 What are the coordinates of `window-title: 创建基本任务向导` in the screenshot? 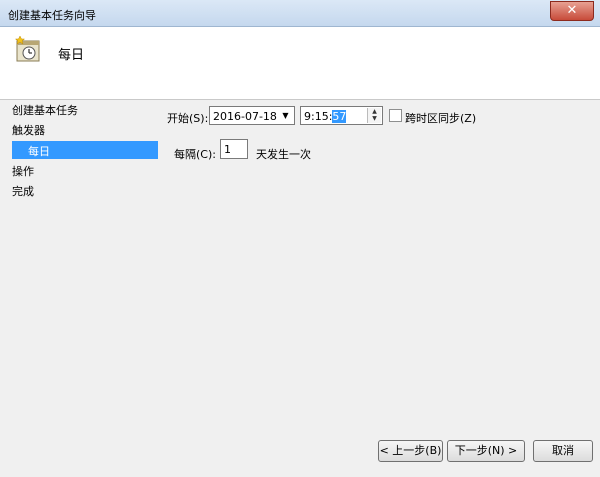 It's located at (52, 15).